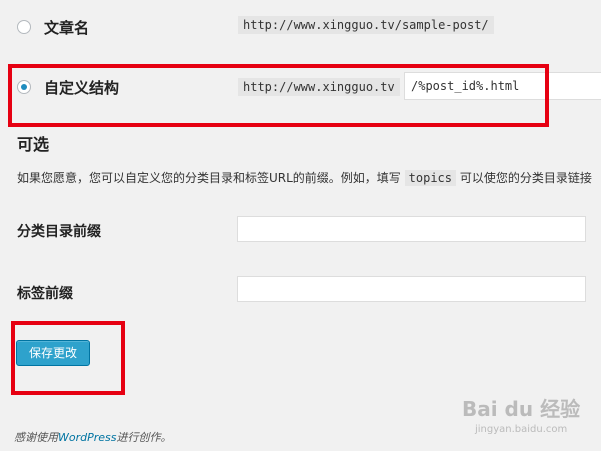  I want to click on optional-section-title: 可选, so click(33, 144).